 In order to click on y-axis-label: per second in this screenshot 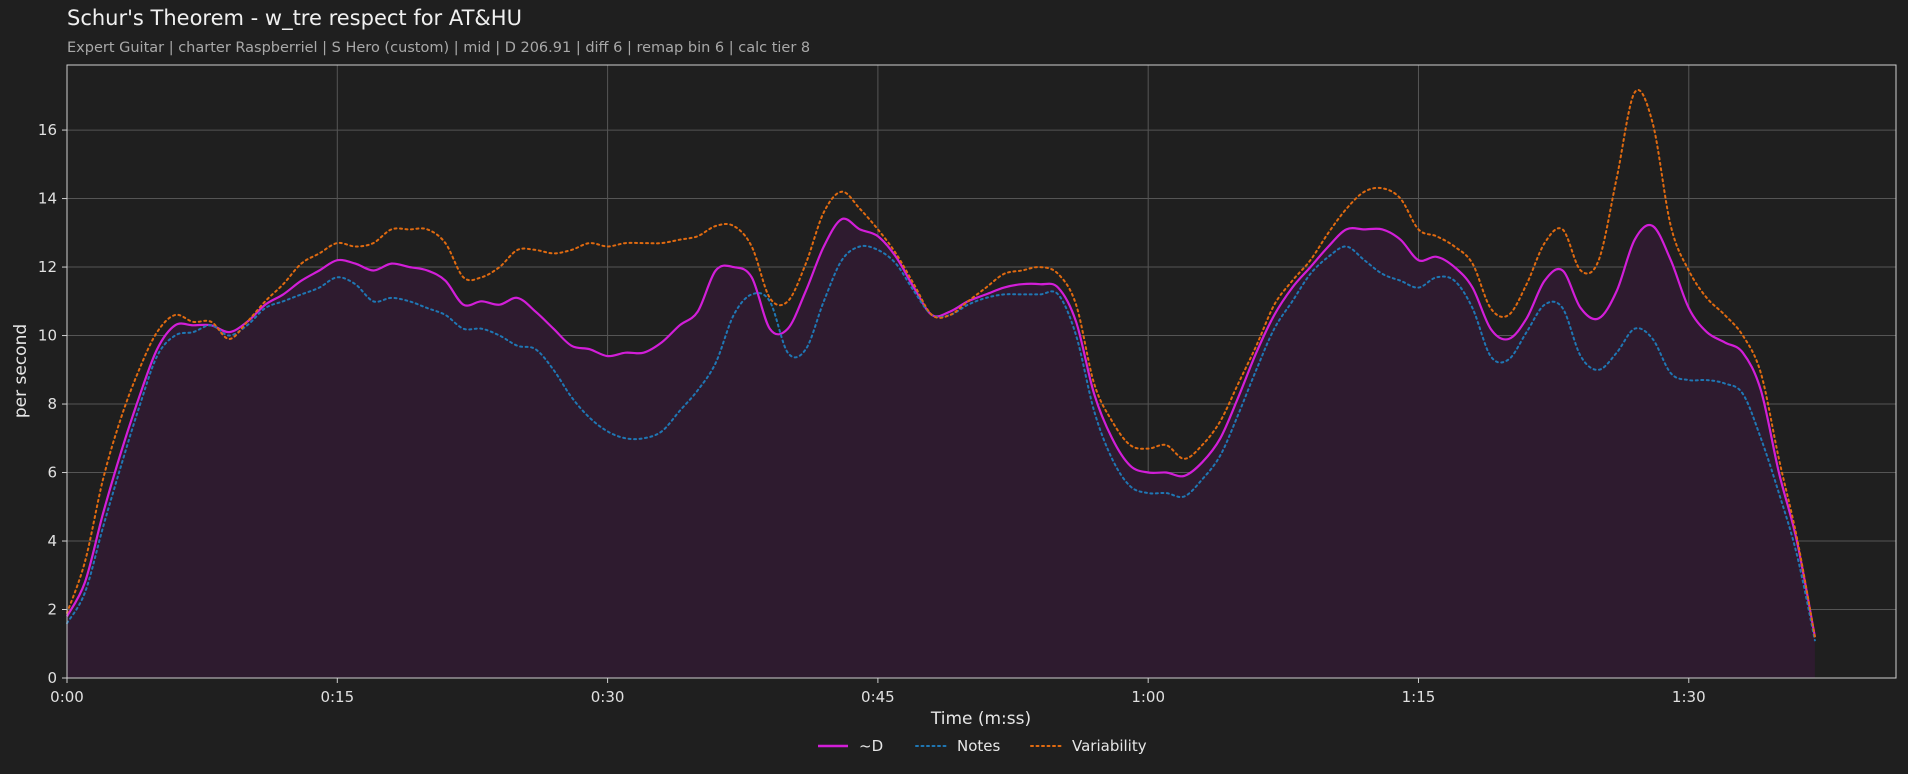, I will do `click(21, 371)`.